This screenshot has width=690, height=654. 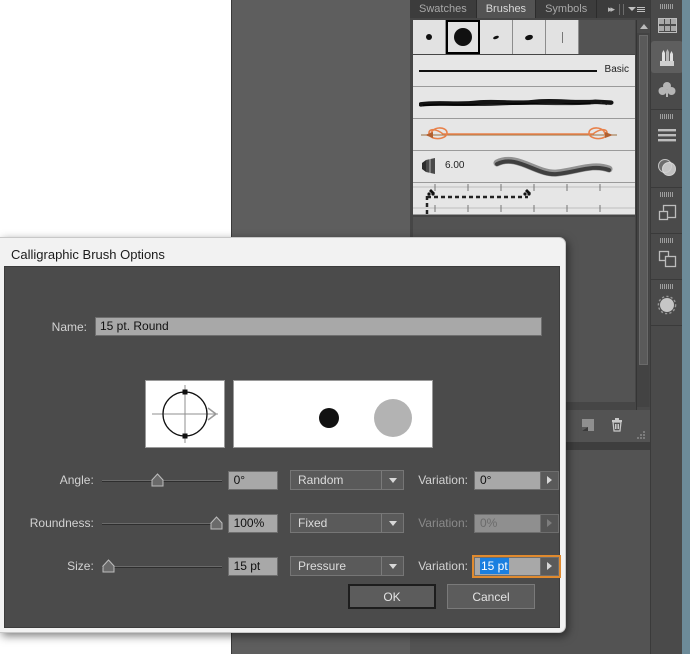 What do you see at coordinates (108, 566) in the screenshot?
I see `size-slider-thumb` at bounding box center [108, 566].